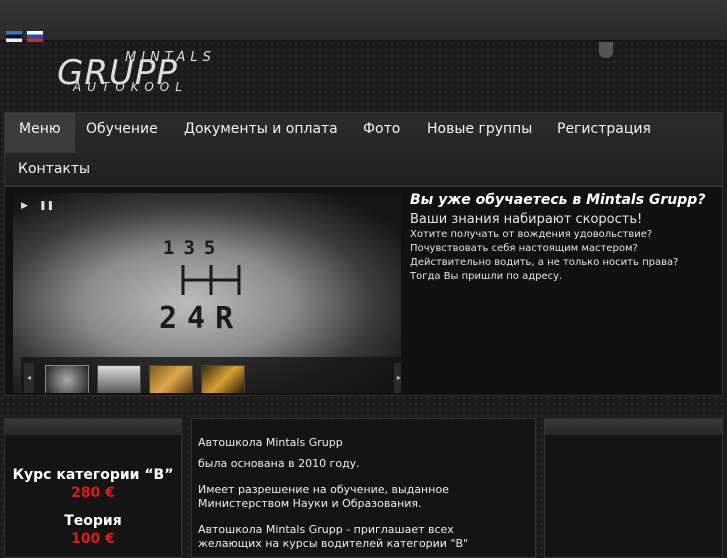 The image size is (727, 558). Describe the element at coordinates (194, 248) in the screenshot. I see `gear-numbers-top: 135` at that location.